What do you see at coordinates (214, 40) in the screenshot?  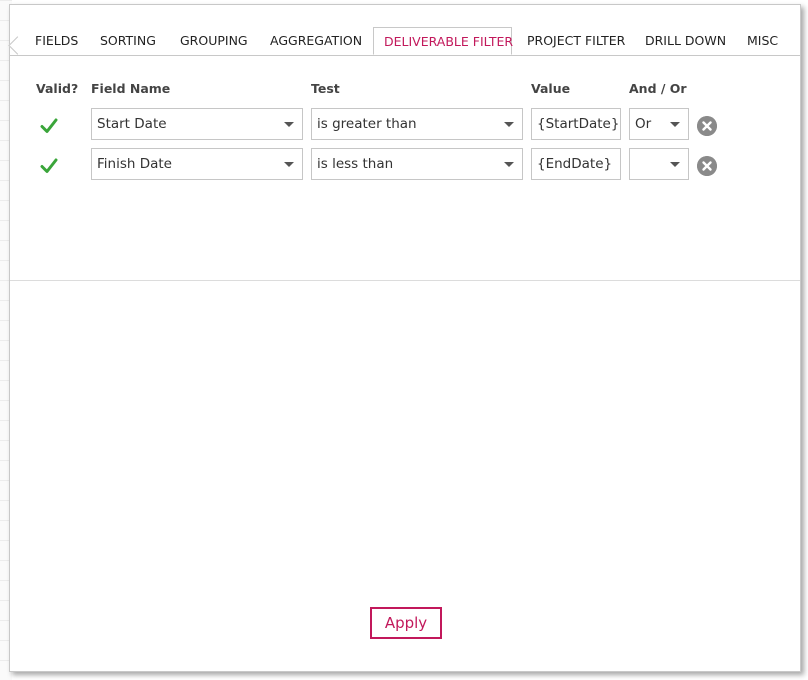 I see `tab-grouping: GROUPING` at bounding box center [214, 40].